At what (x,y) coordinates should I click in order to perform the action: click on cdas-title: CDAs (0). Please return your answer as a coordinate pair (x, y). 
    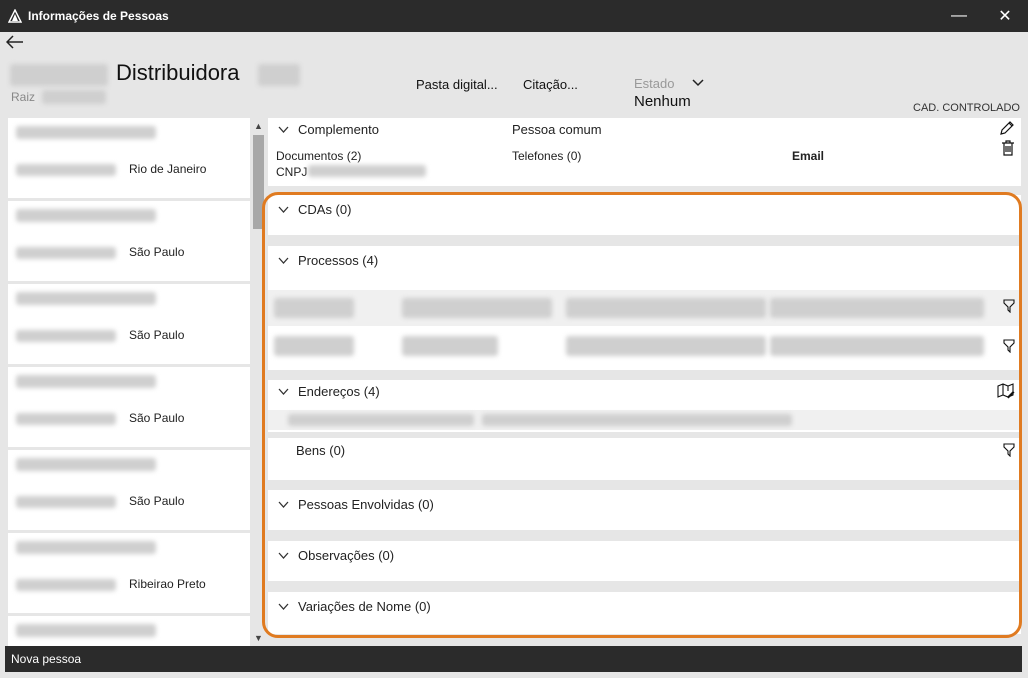
    Looking at the image, I should click on (325, 209).